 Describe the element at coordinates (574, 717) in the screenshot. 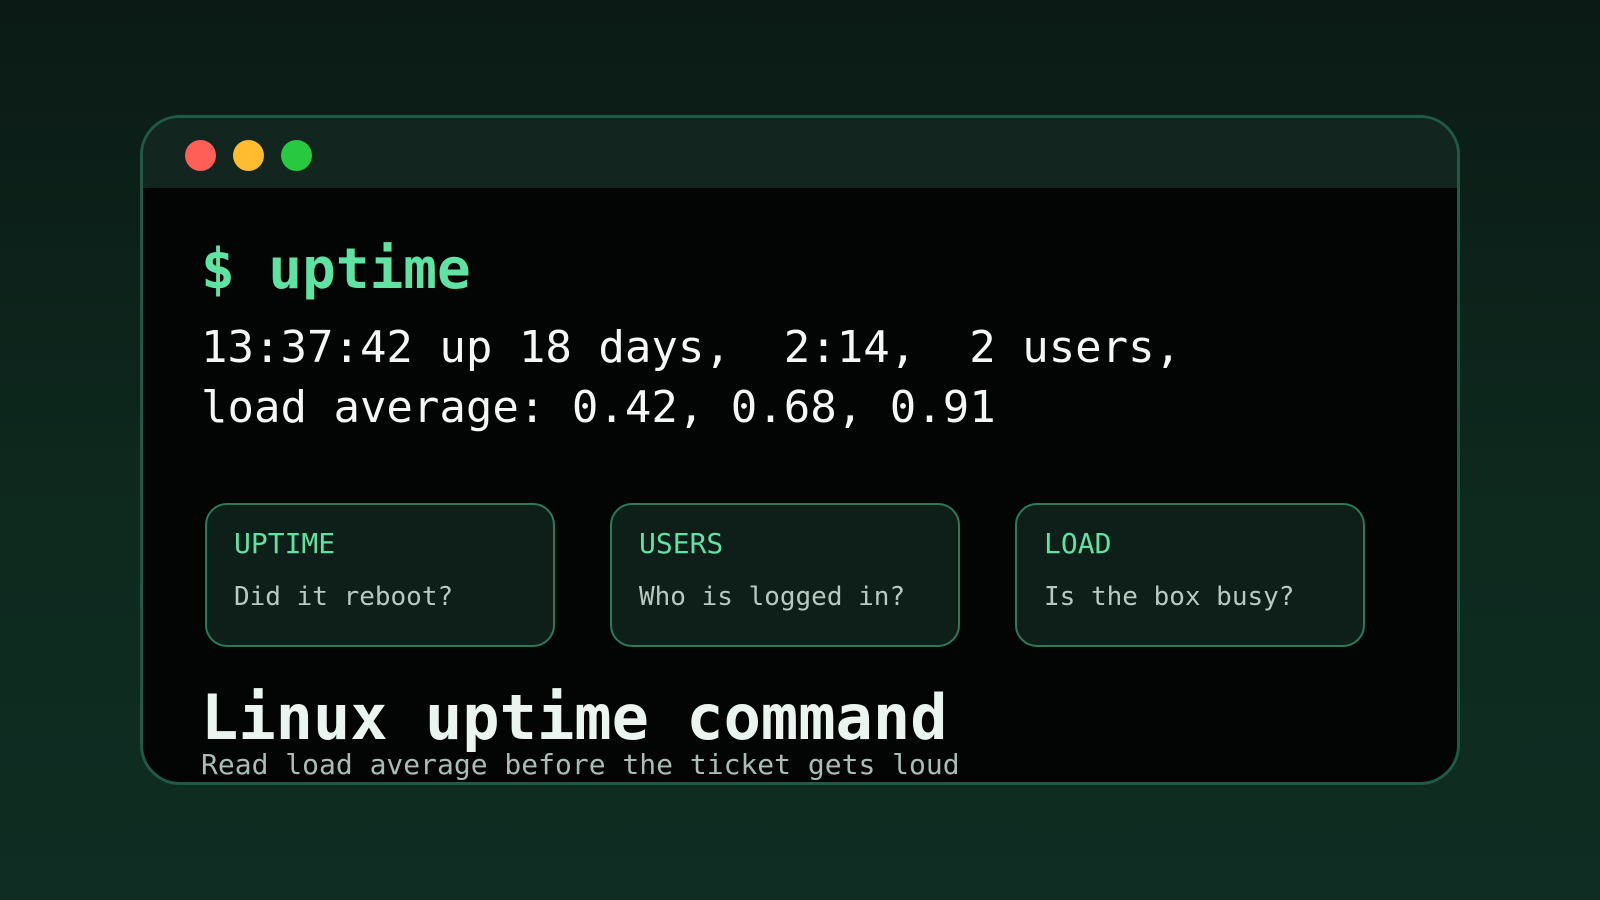

I see `page-title: Linux uptime command` at that location.